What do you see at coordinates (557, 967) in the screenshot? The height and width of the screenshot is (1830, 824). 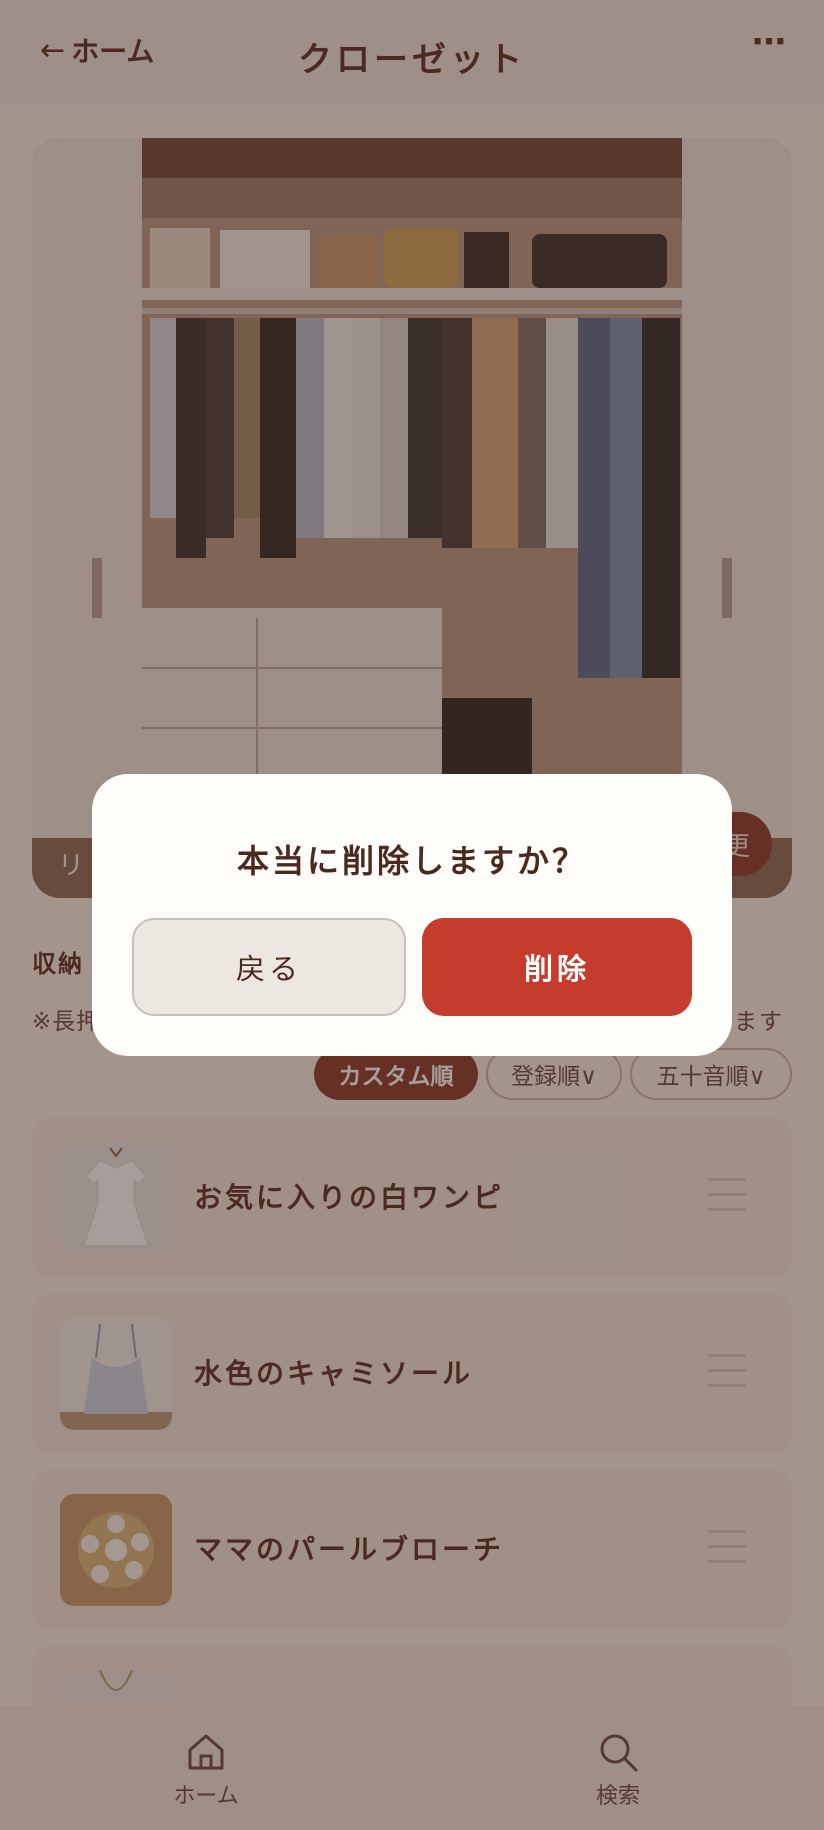 I see `delete-button: 削除` at bounding box center [557, 967].